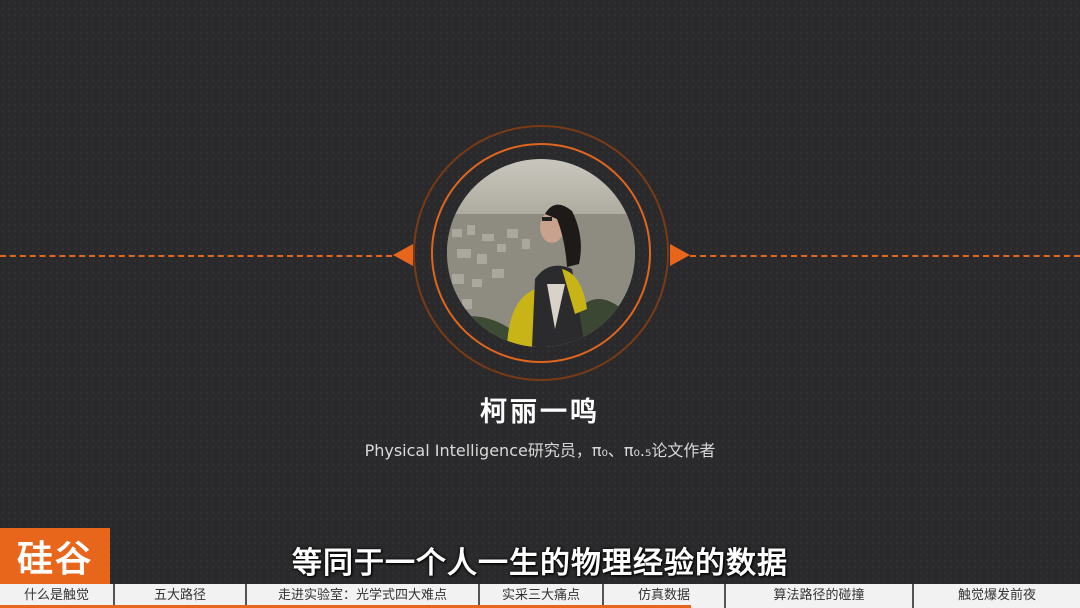 Image resolution: width=1080 pixels, height=608 pixels. I want to click on chapter-item: 触觉爆发前夜, so click(996, 596).